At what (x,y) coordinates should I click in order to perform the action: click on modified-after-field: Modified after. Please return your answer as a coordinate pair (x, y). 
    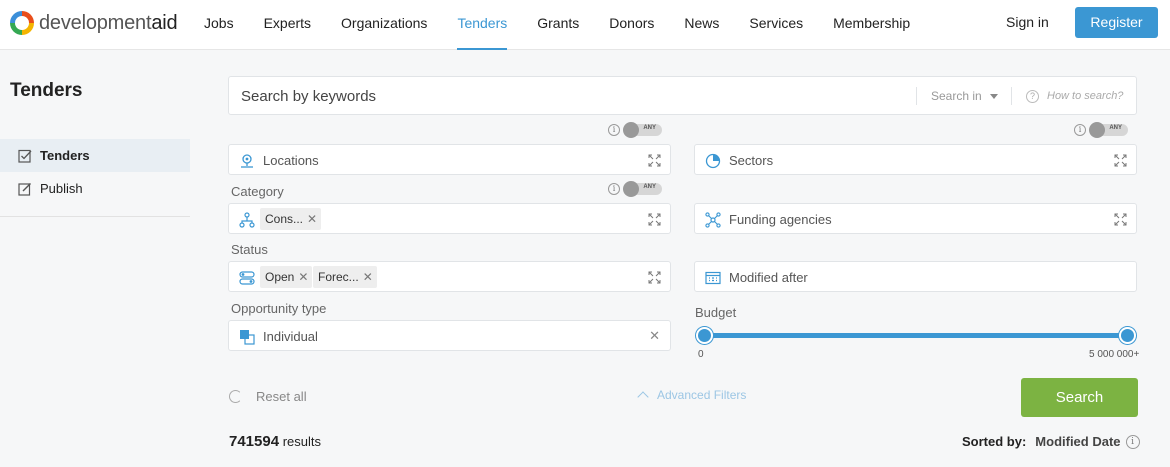
    Looking at the image, I should click on (915, 276).